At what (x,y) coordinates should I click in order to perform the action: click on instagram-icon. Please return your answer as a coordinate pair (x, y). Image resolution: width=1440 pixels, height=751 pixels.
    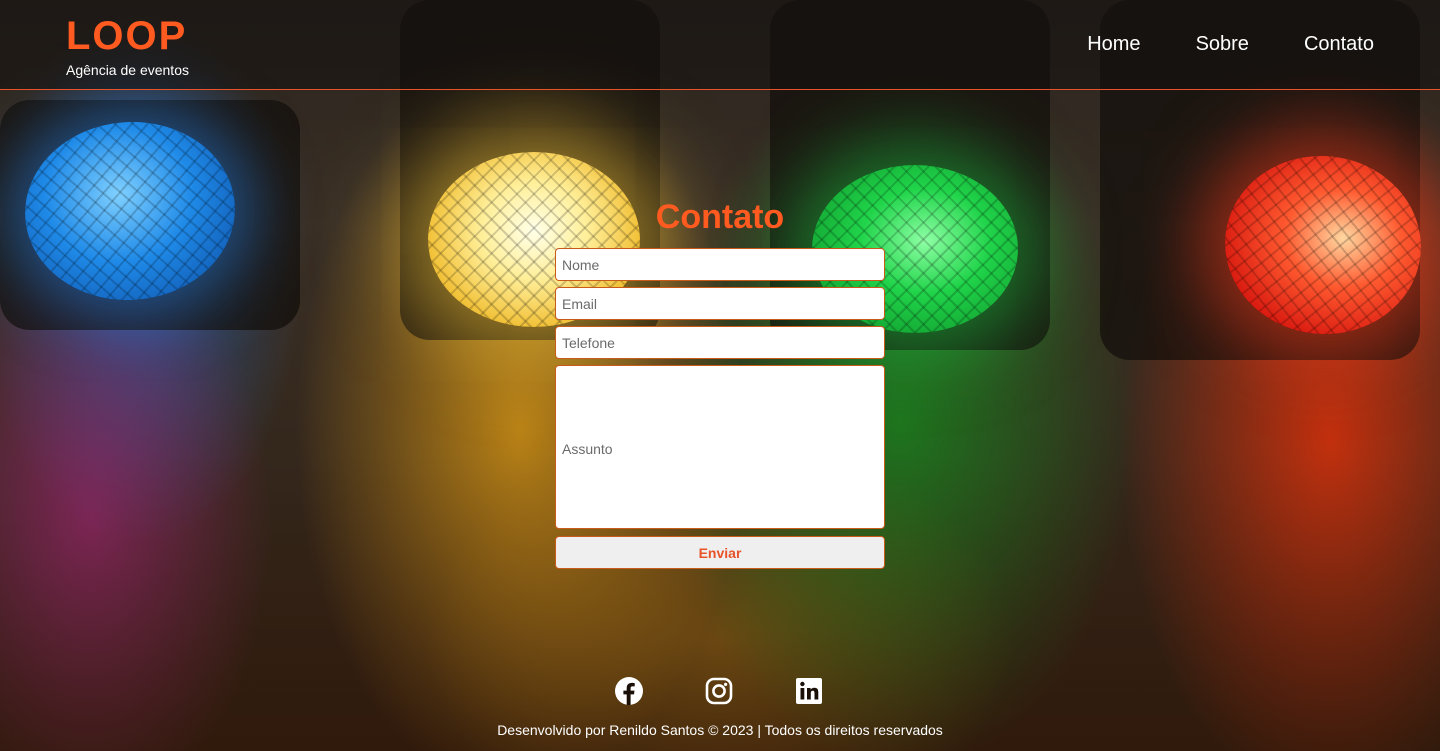
    Looking at the image, I should click on (719, 691).